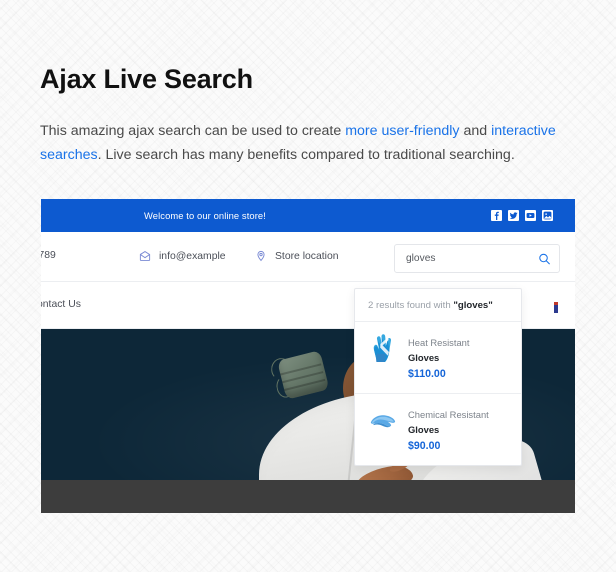 This screenshot has height=572, width=616. Describe the element at coordinates (402, 131) in the screenshot. I see `link-more-user-friendly: more user-friendly` at that location.